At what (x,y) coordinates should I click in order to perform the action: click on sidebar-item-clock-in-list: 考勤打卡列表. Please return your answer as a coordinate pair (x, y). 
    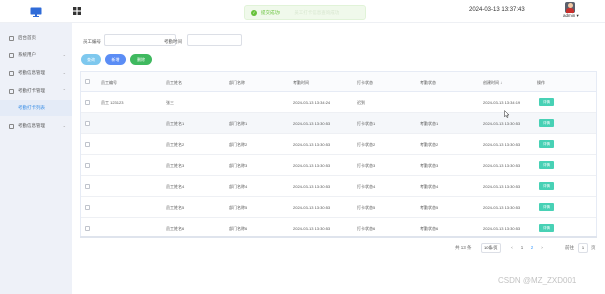
    Looking at the image, I should click on (36, 108).